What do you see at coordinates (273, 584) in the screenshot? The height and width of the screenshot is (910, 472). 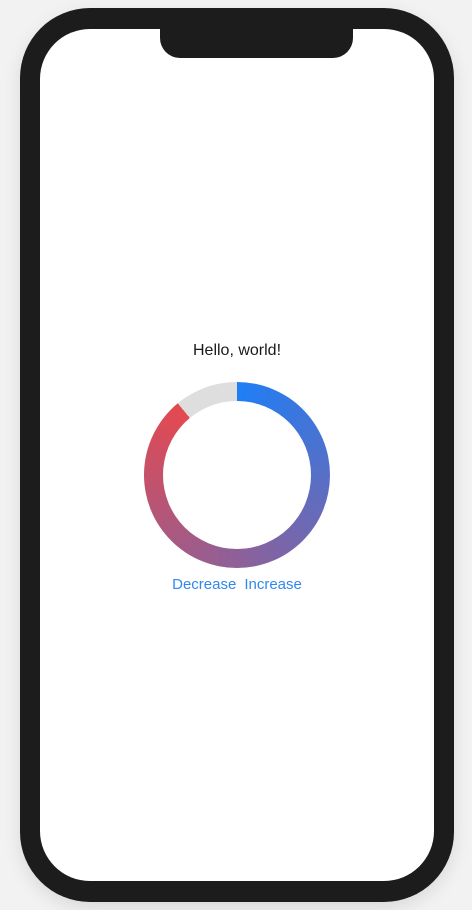 I see `increase-button: Increase` at bounding box center [273, 584].